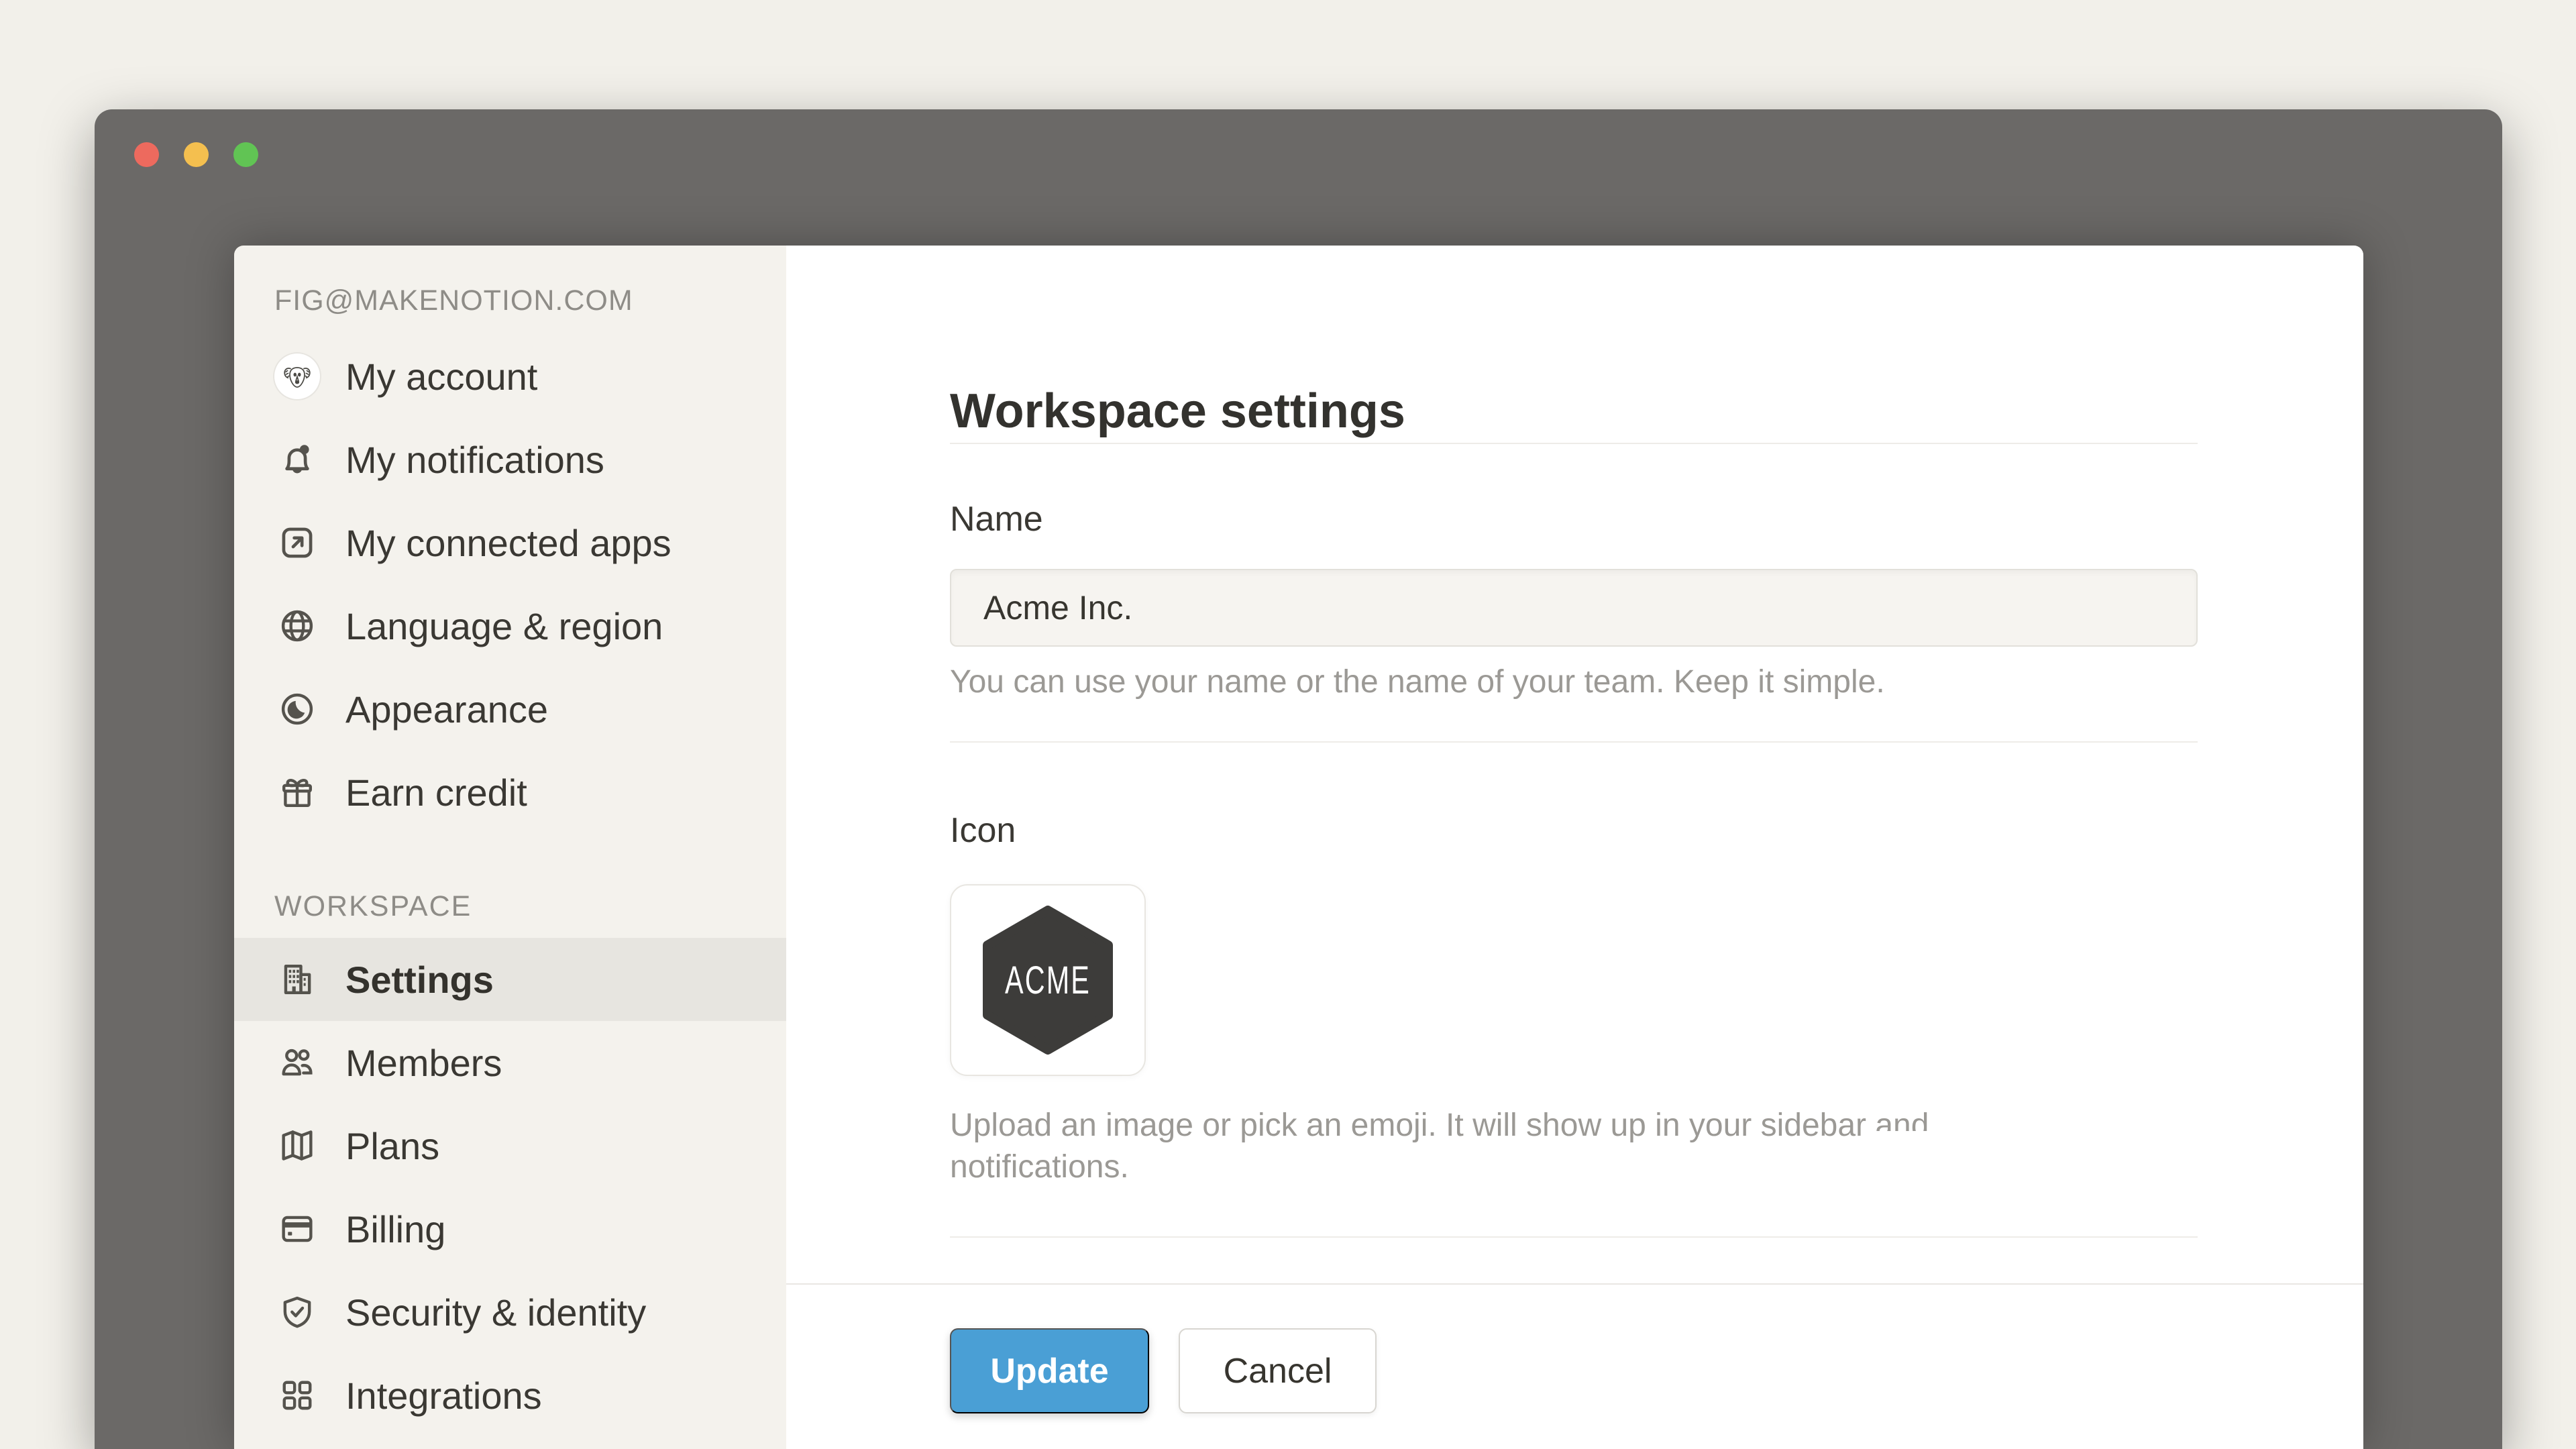 Image resolution: width=2576 pixels, height=1449 pixels. I want to click on sidebar-item-integrations: Integrations, so click(510, 1395).